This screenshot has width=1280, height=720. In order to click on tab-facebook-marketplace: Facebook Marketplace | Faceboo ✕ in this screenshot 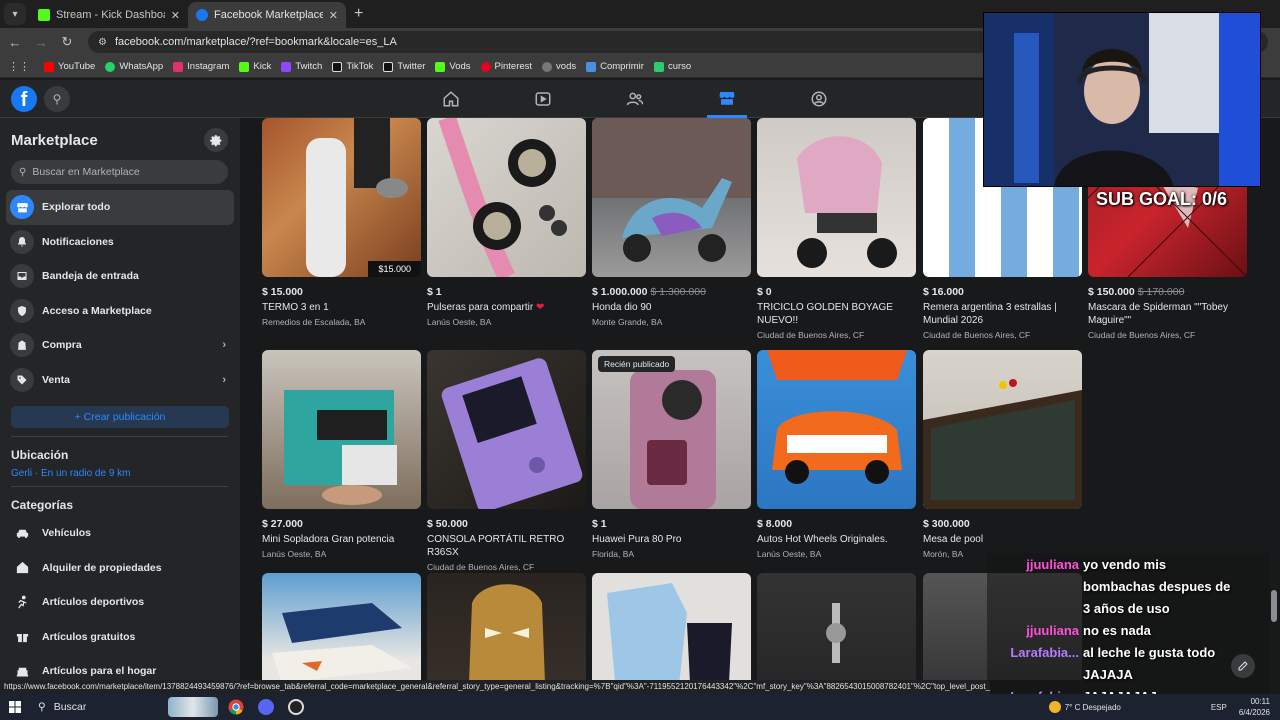, I will do `click(267, 15)`.